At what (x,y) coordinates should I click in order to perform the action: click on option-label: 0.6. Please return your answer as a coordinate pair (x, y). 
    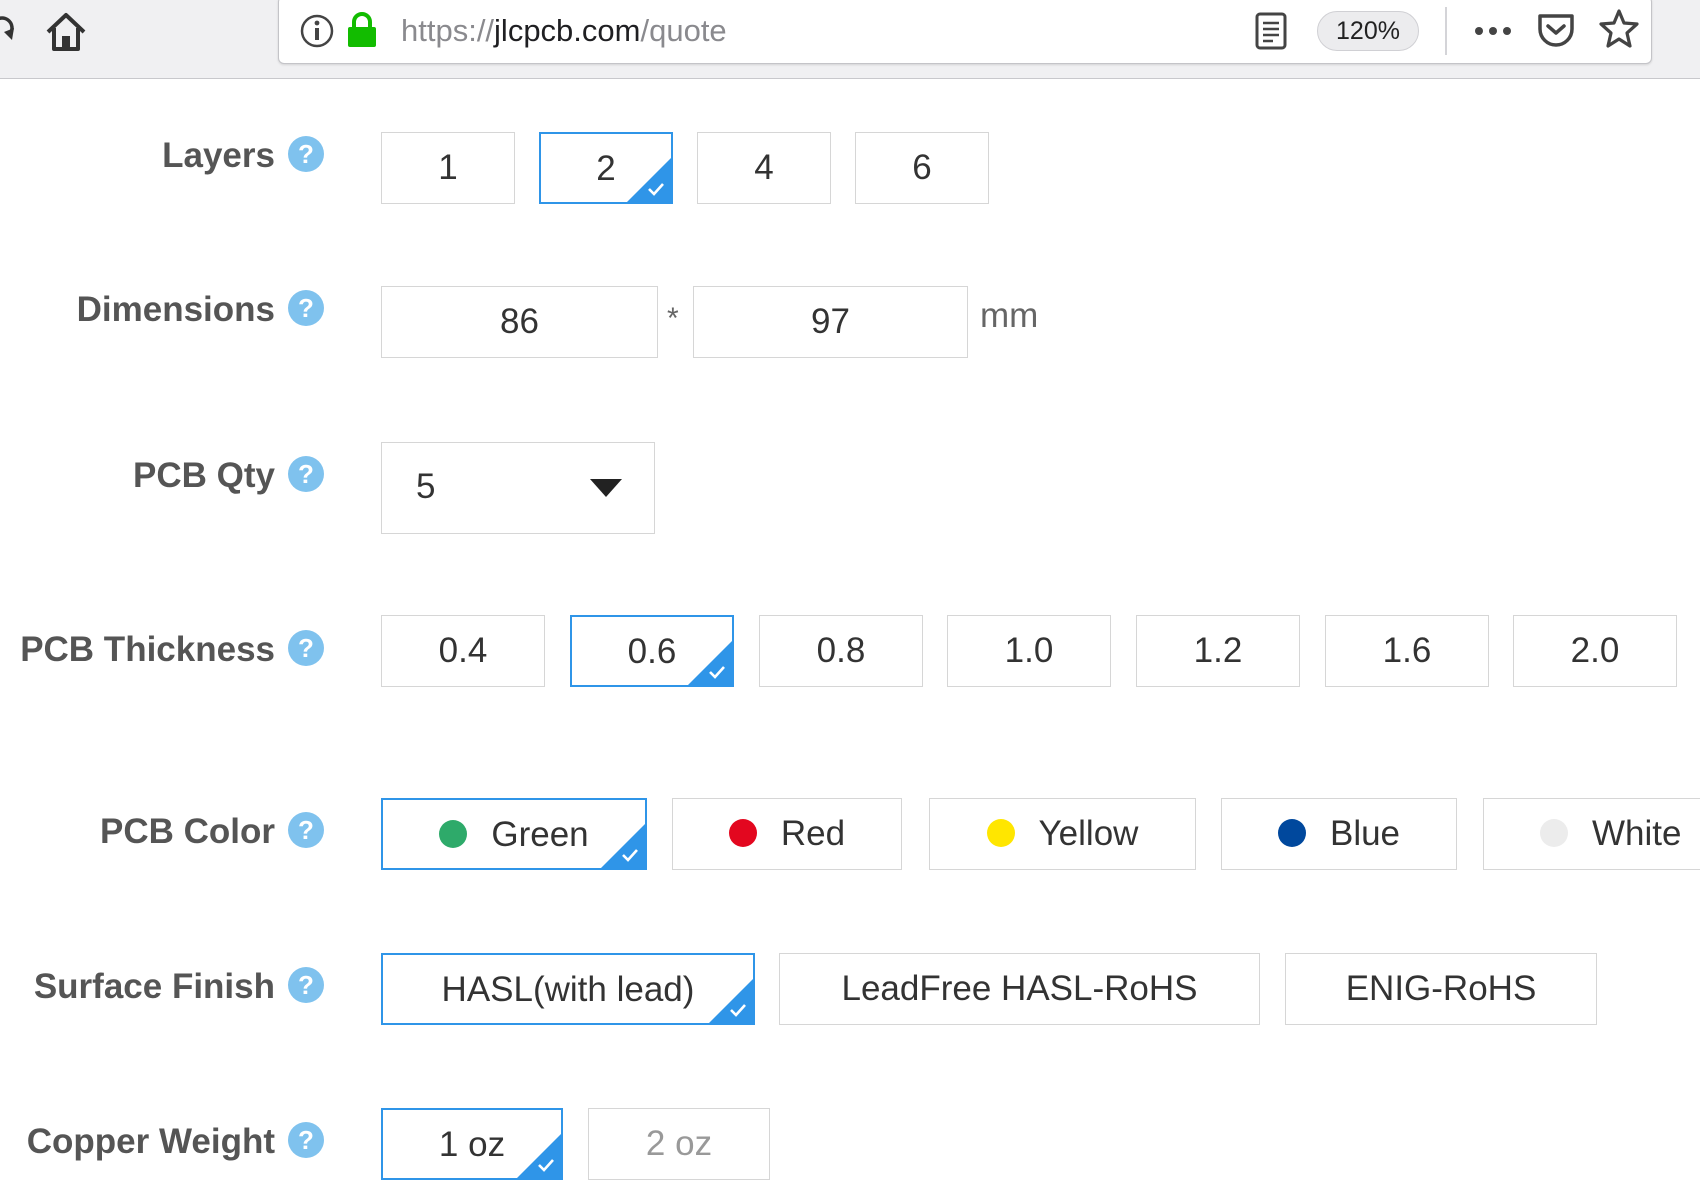
    Looking at the image, I should click on (652, 651).